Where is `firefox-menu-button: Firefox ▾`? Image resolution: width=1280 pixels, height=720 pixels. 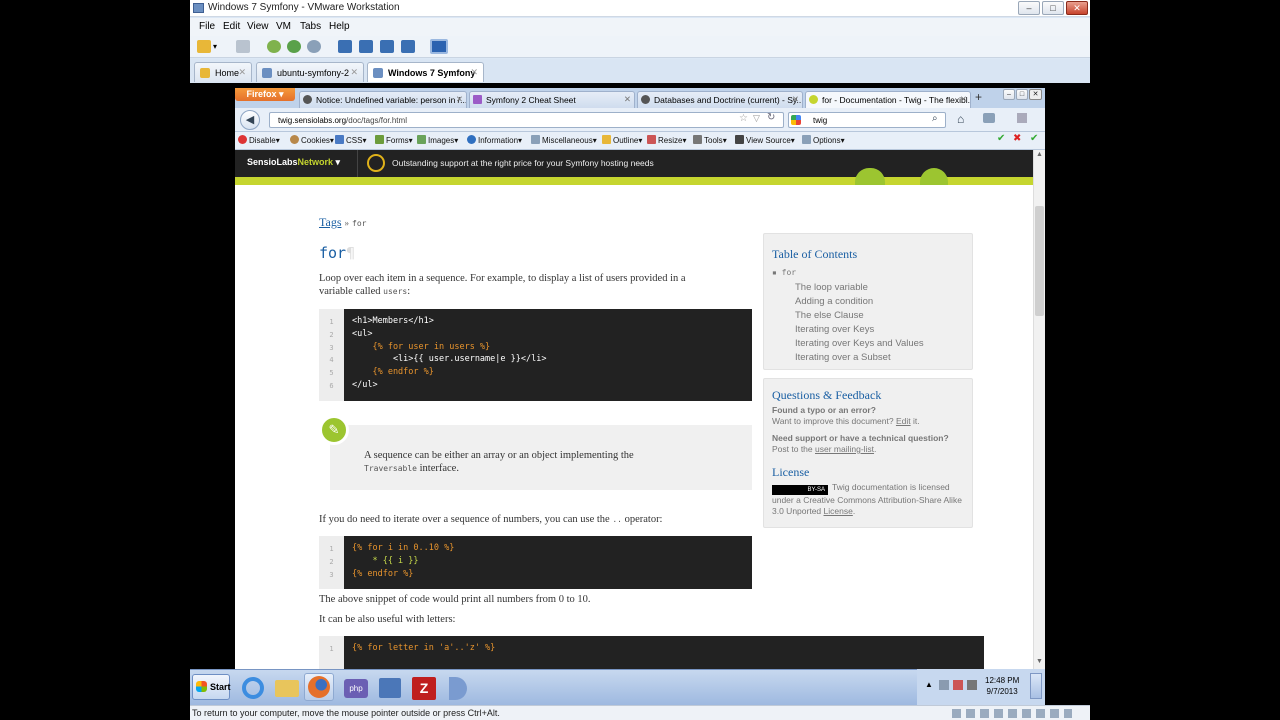 firefox-menu-button: Firefox ▾ is located at coordinates (265, 94).